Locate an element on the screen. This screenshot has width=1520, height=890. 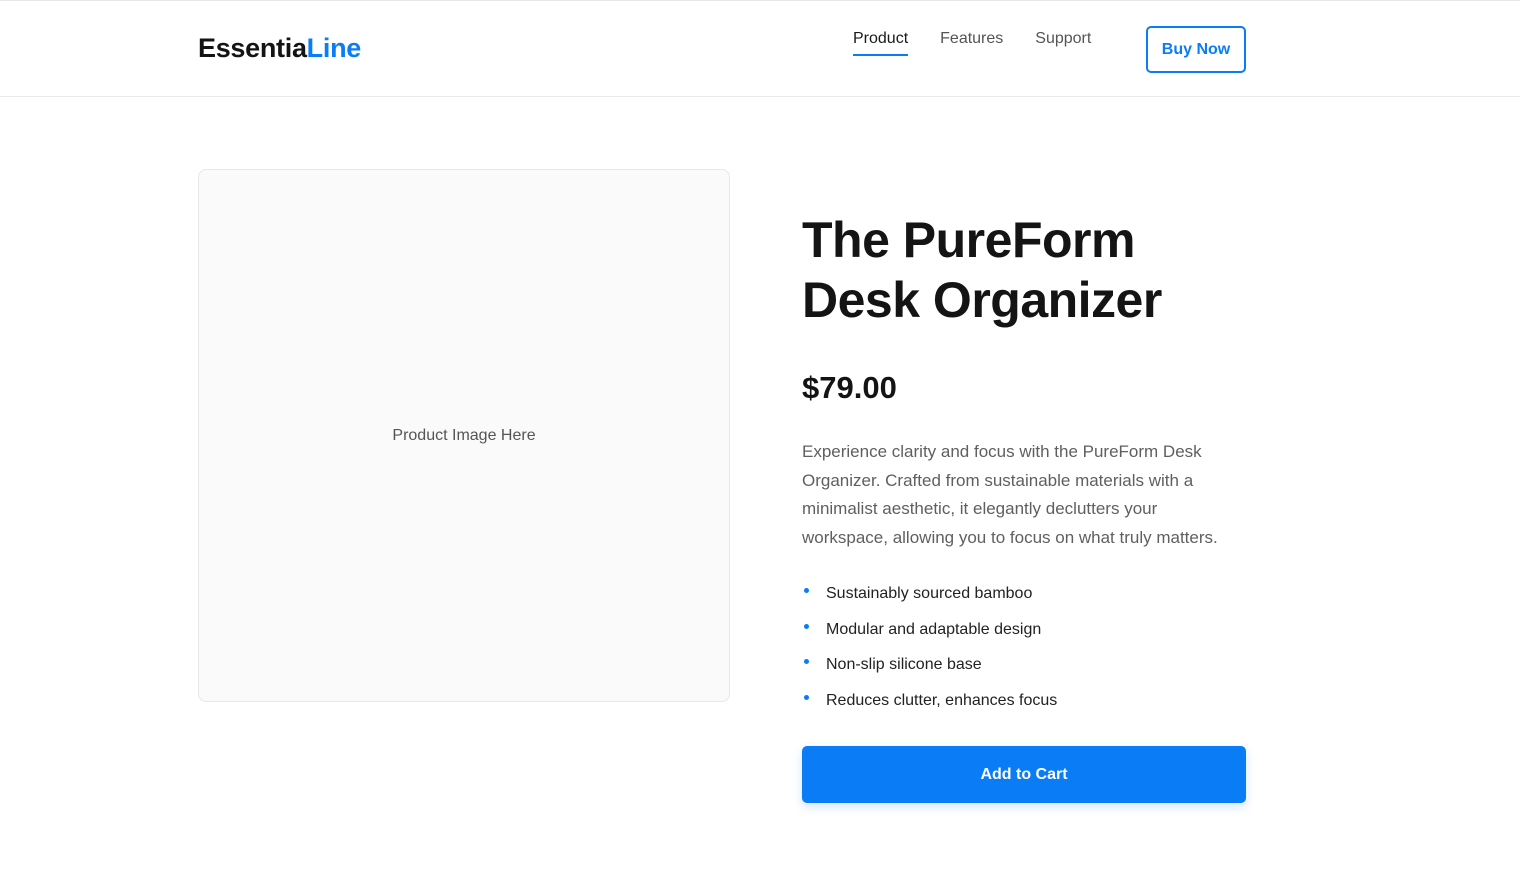
product-title-line-2: Desk Organizer is located at coordinates (982, 300).